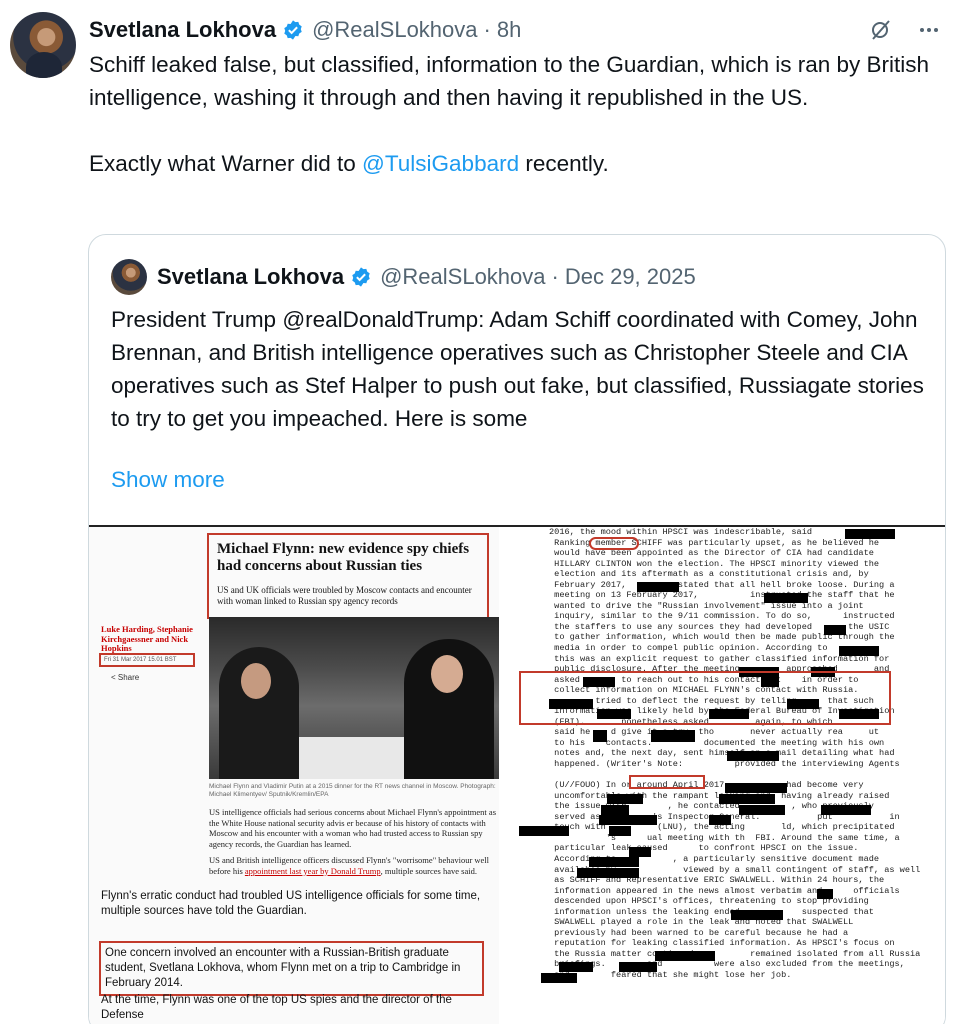 This screenshot has height=1024, width=959. I want to click on quoted-date: Dec 29, 2025, so click(630, 277).